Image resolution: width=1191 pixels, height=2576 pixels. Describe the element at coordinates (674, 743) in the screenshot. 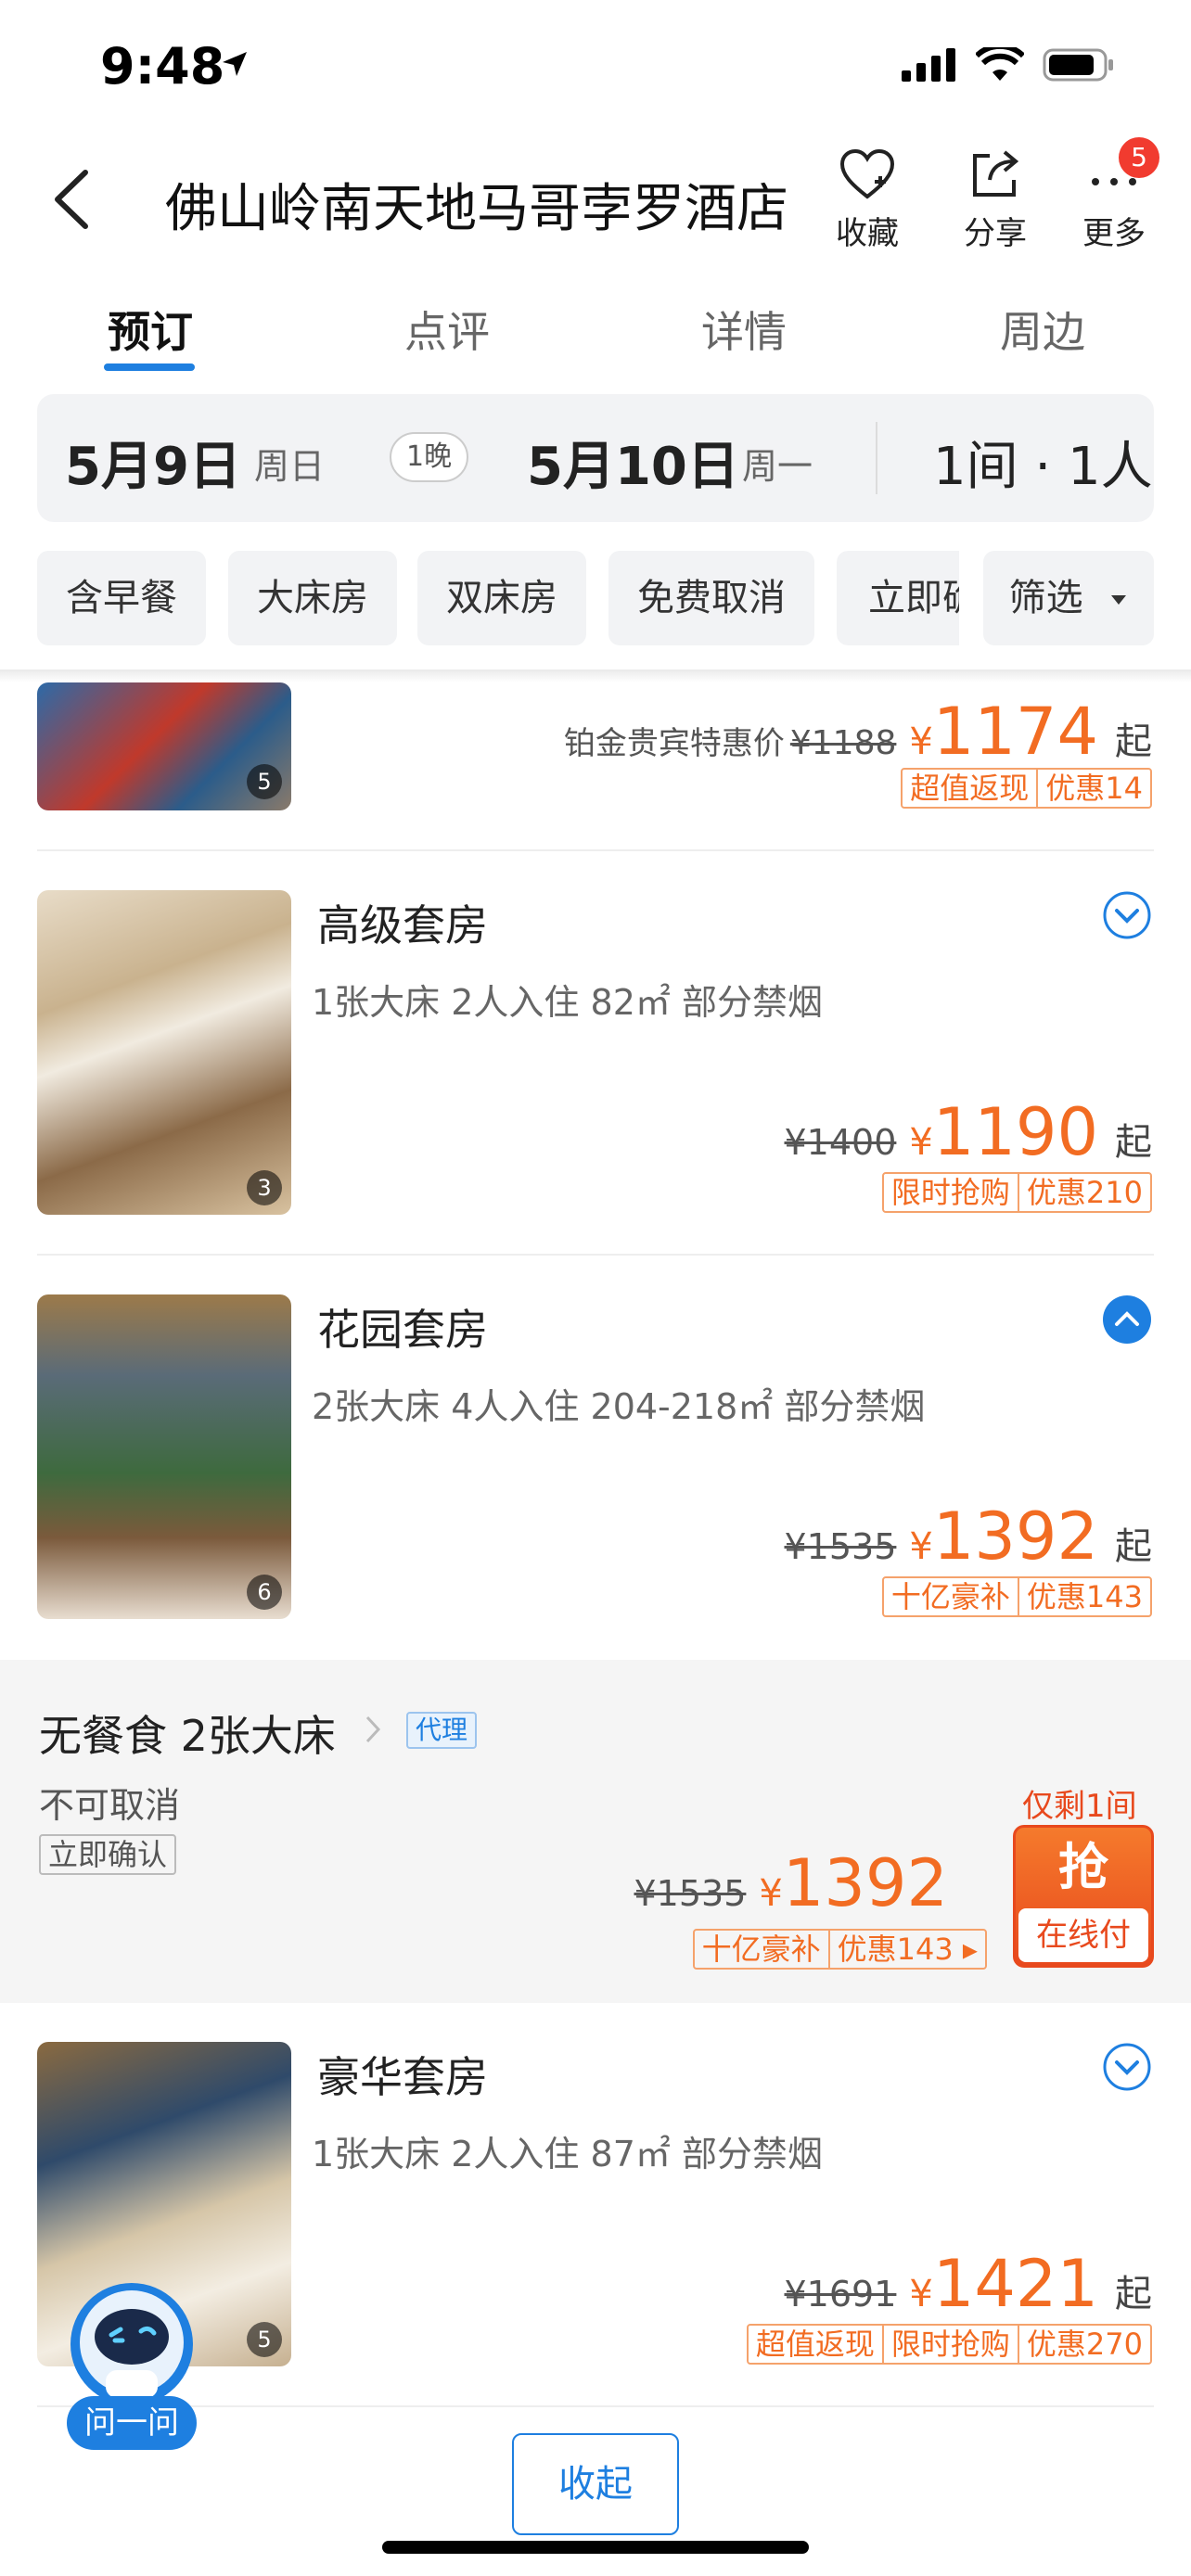

I see `member-price-label: 铂金贵宾特惠价` at that location.